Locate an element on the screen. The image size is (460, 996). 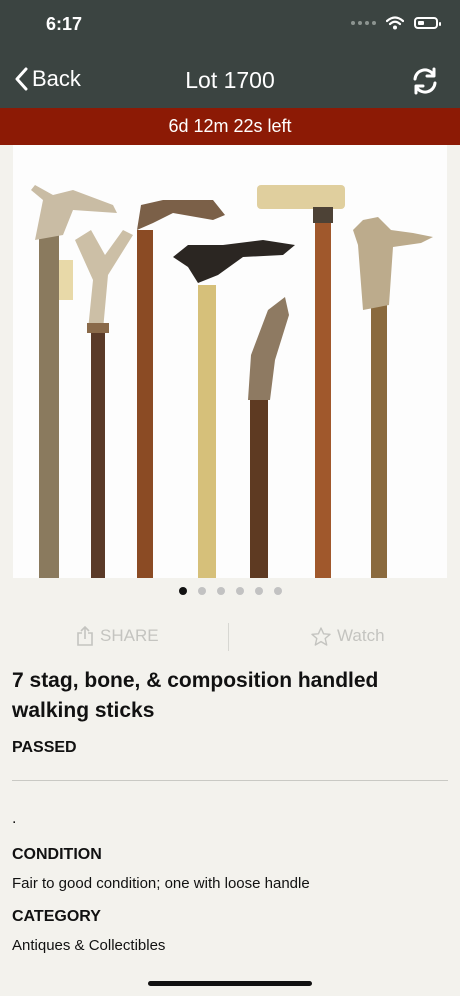
watch-button: Watch is located at coordinates (348, 636).